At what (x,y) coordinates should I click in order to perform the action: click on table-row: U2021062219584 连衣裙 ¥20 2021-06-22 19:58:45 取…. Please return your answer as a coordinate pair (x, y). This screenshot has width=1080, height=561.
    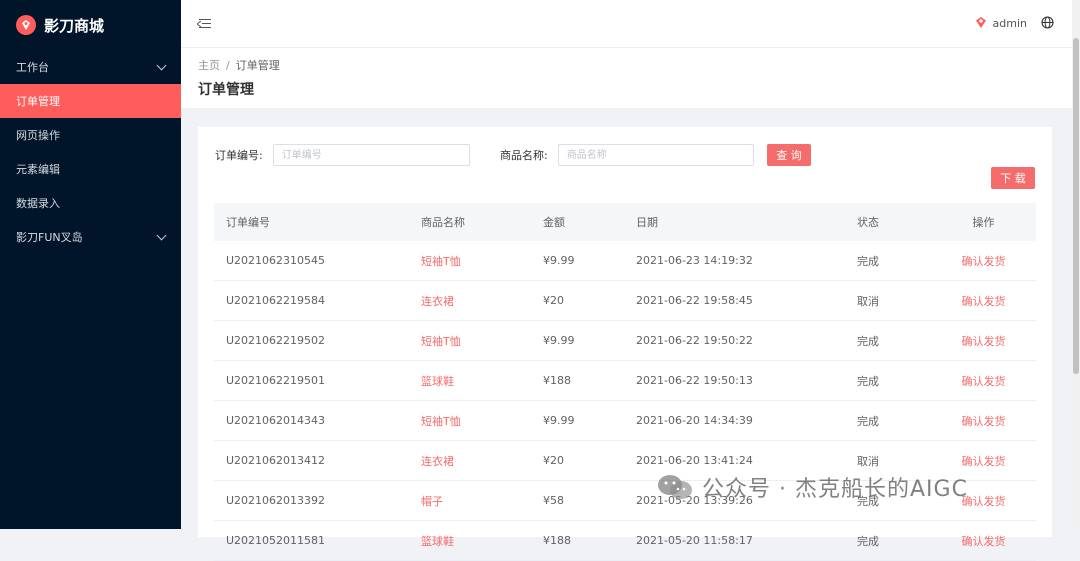
    Looking at the image, I should click on (625, 300).